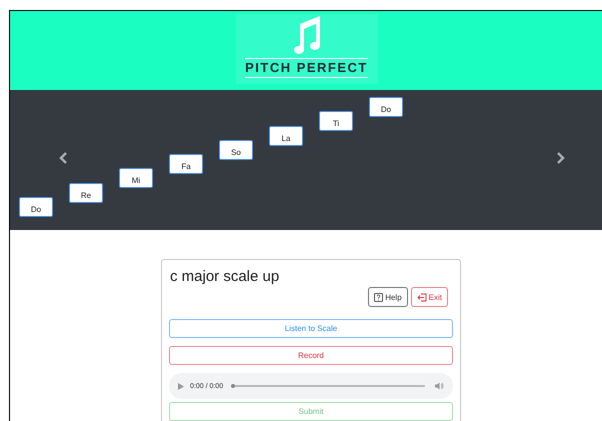 The height and width of the screenshot is (421, 602). Describe the element at coordinates (421, 297) in the screenshot. I see `exit-arrow-icon` at that location.